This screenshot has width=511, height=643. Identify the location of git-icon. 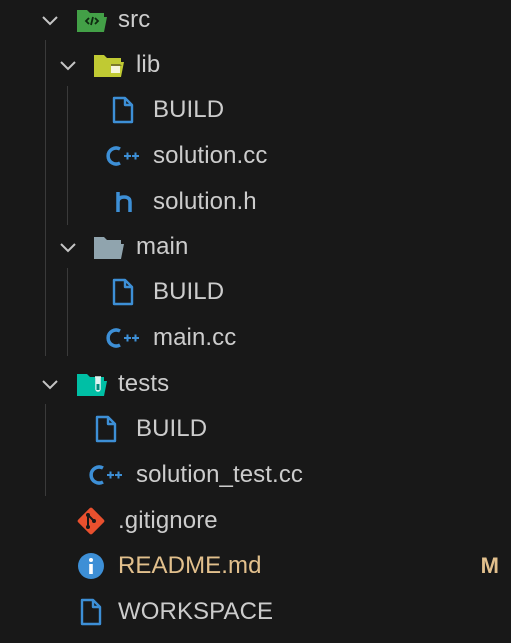
(91, 520).